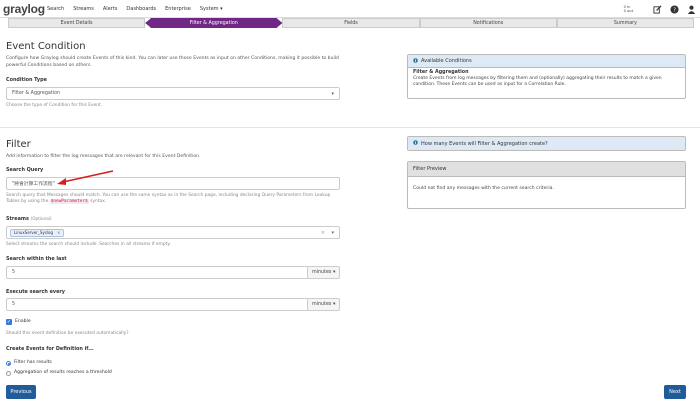 Image resolution: width=700 pixels, height=400 pixels. Describe the element at coordinates (33, 362) in the screenshot. I see `filter-has-results-label: Filter has results` at that location.